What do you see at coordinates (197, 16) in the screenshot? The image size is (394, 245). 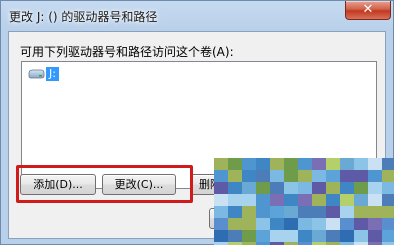 I see `title-bar: 更改 J: () 的驱动器号和路径 ✕` at bounding box center [197, 16].